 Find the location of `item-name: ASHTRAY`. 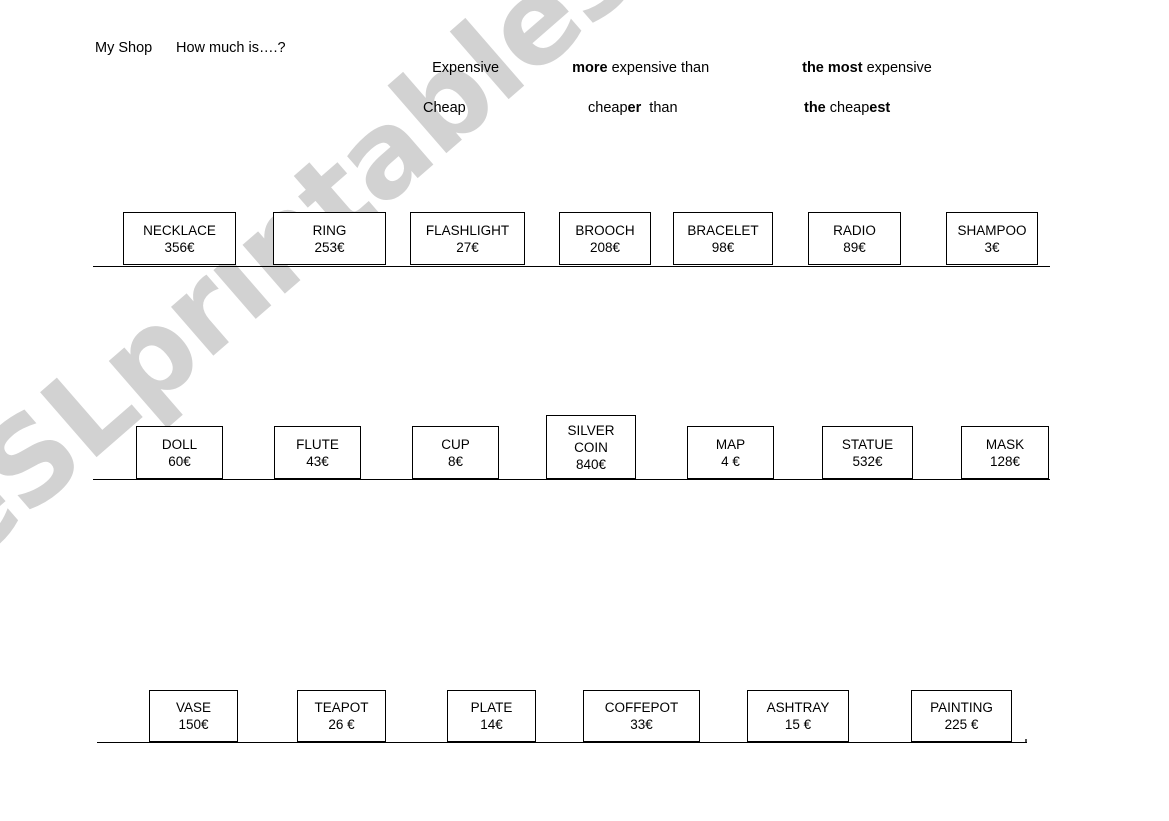

item-name: ASHTRAY is located at coordinates (798, 707).